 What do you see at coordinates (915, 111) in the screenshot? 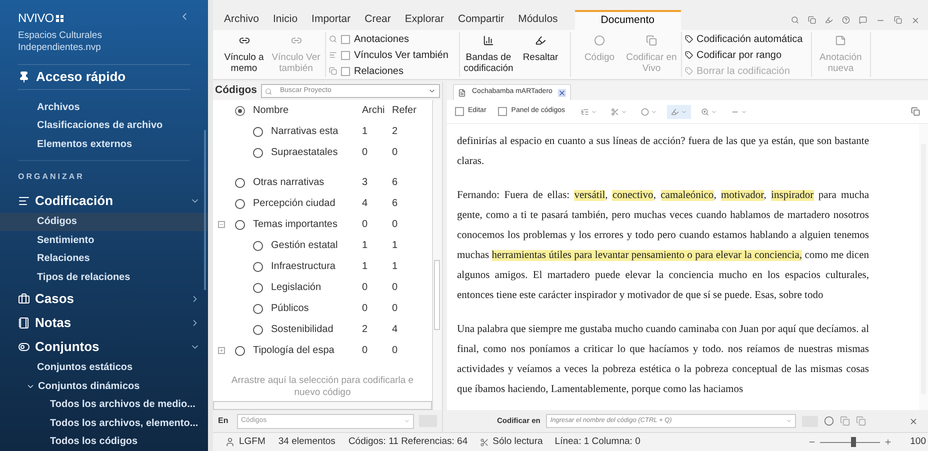
I see `undock-icon` at bounding box center [915, 111].